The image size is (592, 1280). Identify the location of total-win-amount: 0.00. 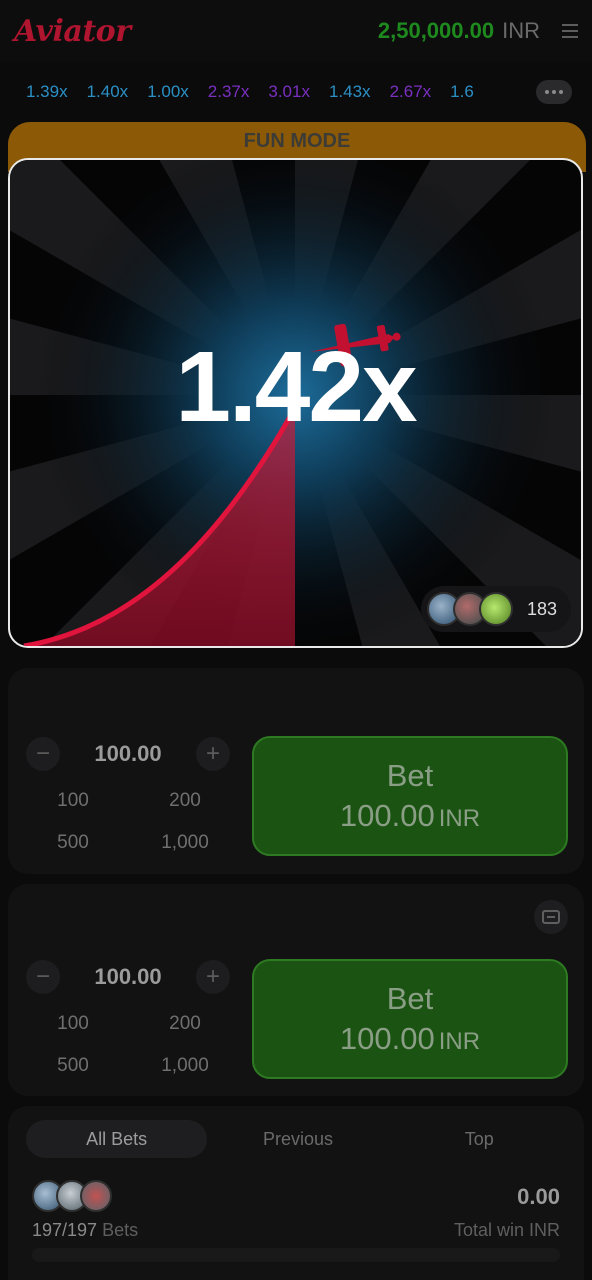
(538, 1196).